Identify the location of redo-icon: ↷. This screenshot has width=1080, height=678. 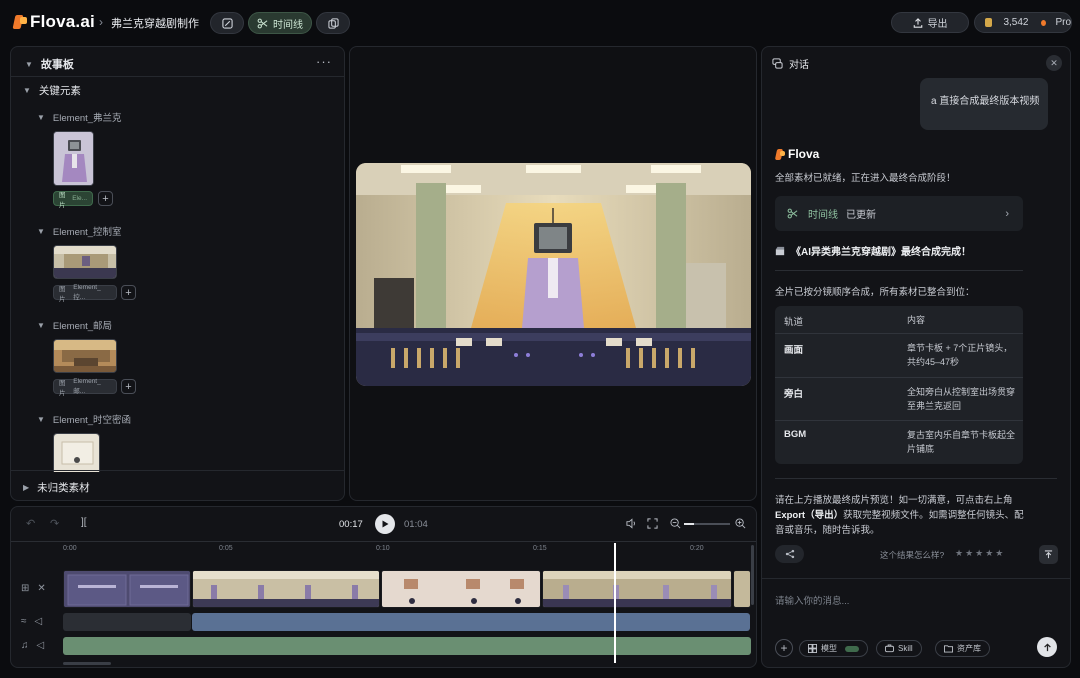
(54, 523).